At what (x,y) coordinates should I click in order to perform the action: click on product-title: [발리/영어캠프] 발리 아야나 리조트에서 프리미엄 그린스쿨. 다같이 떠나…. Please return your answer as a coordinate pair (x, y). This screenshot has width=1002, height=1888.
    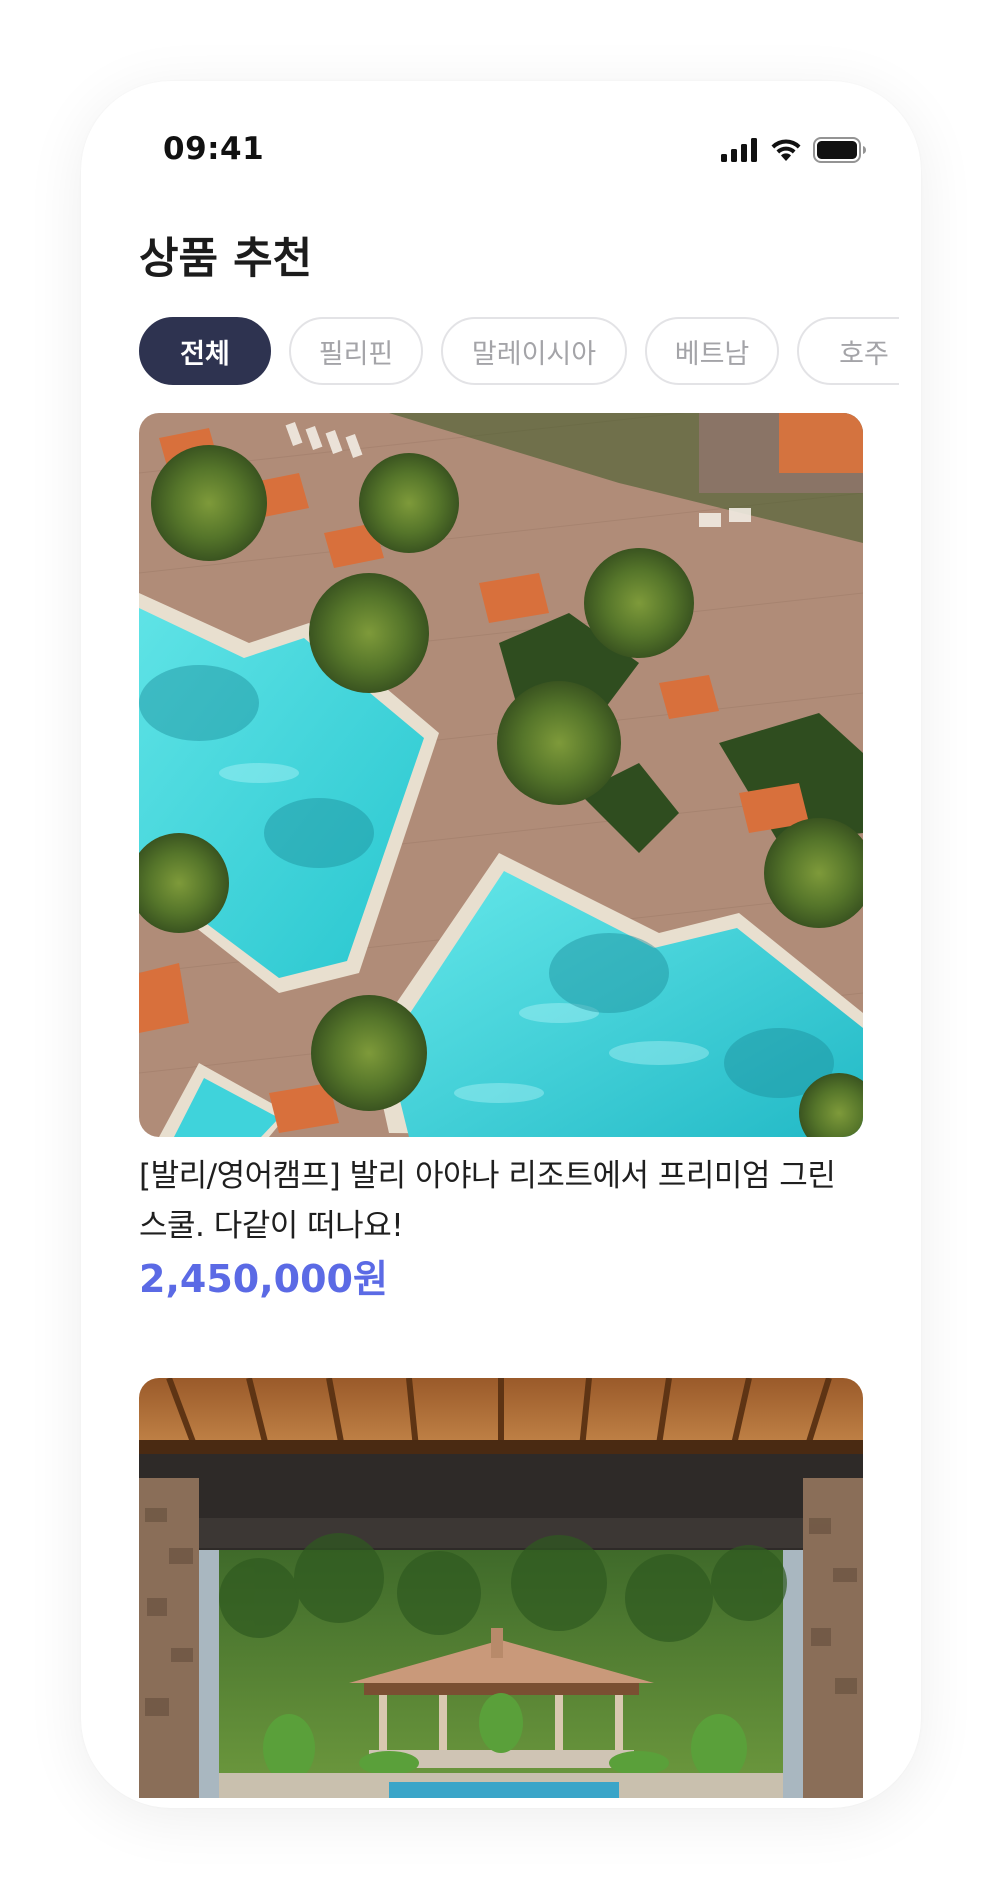
    Looking at the image, I should click on (501, 1201).